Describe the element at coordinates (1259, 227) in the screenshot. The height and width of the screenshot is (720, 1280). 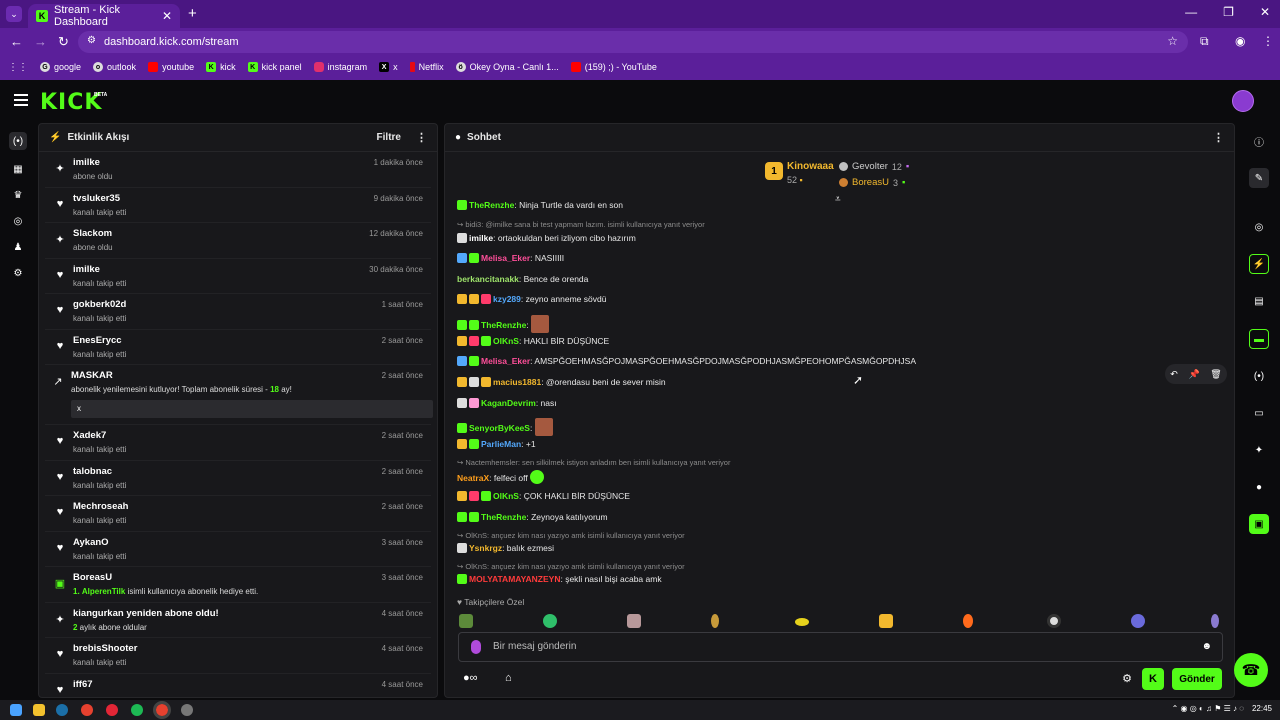
I see `focus-icon: ◎` at that location.